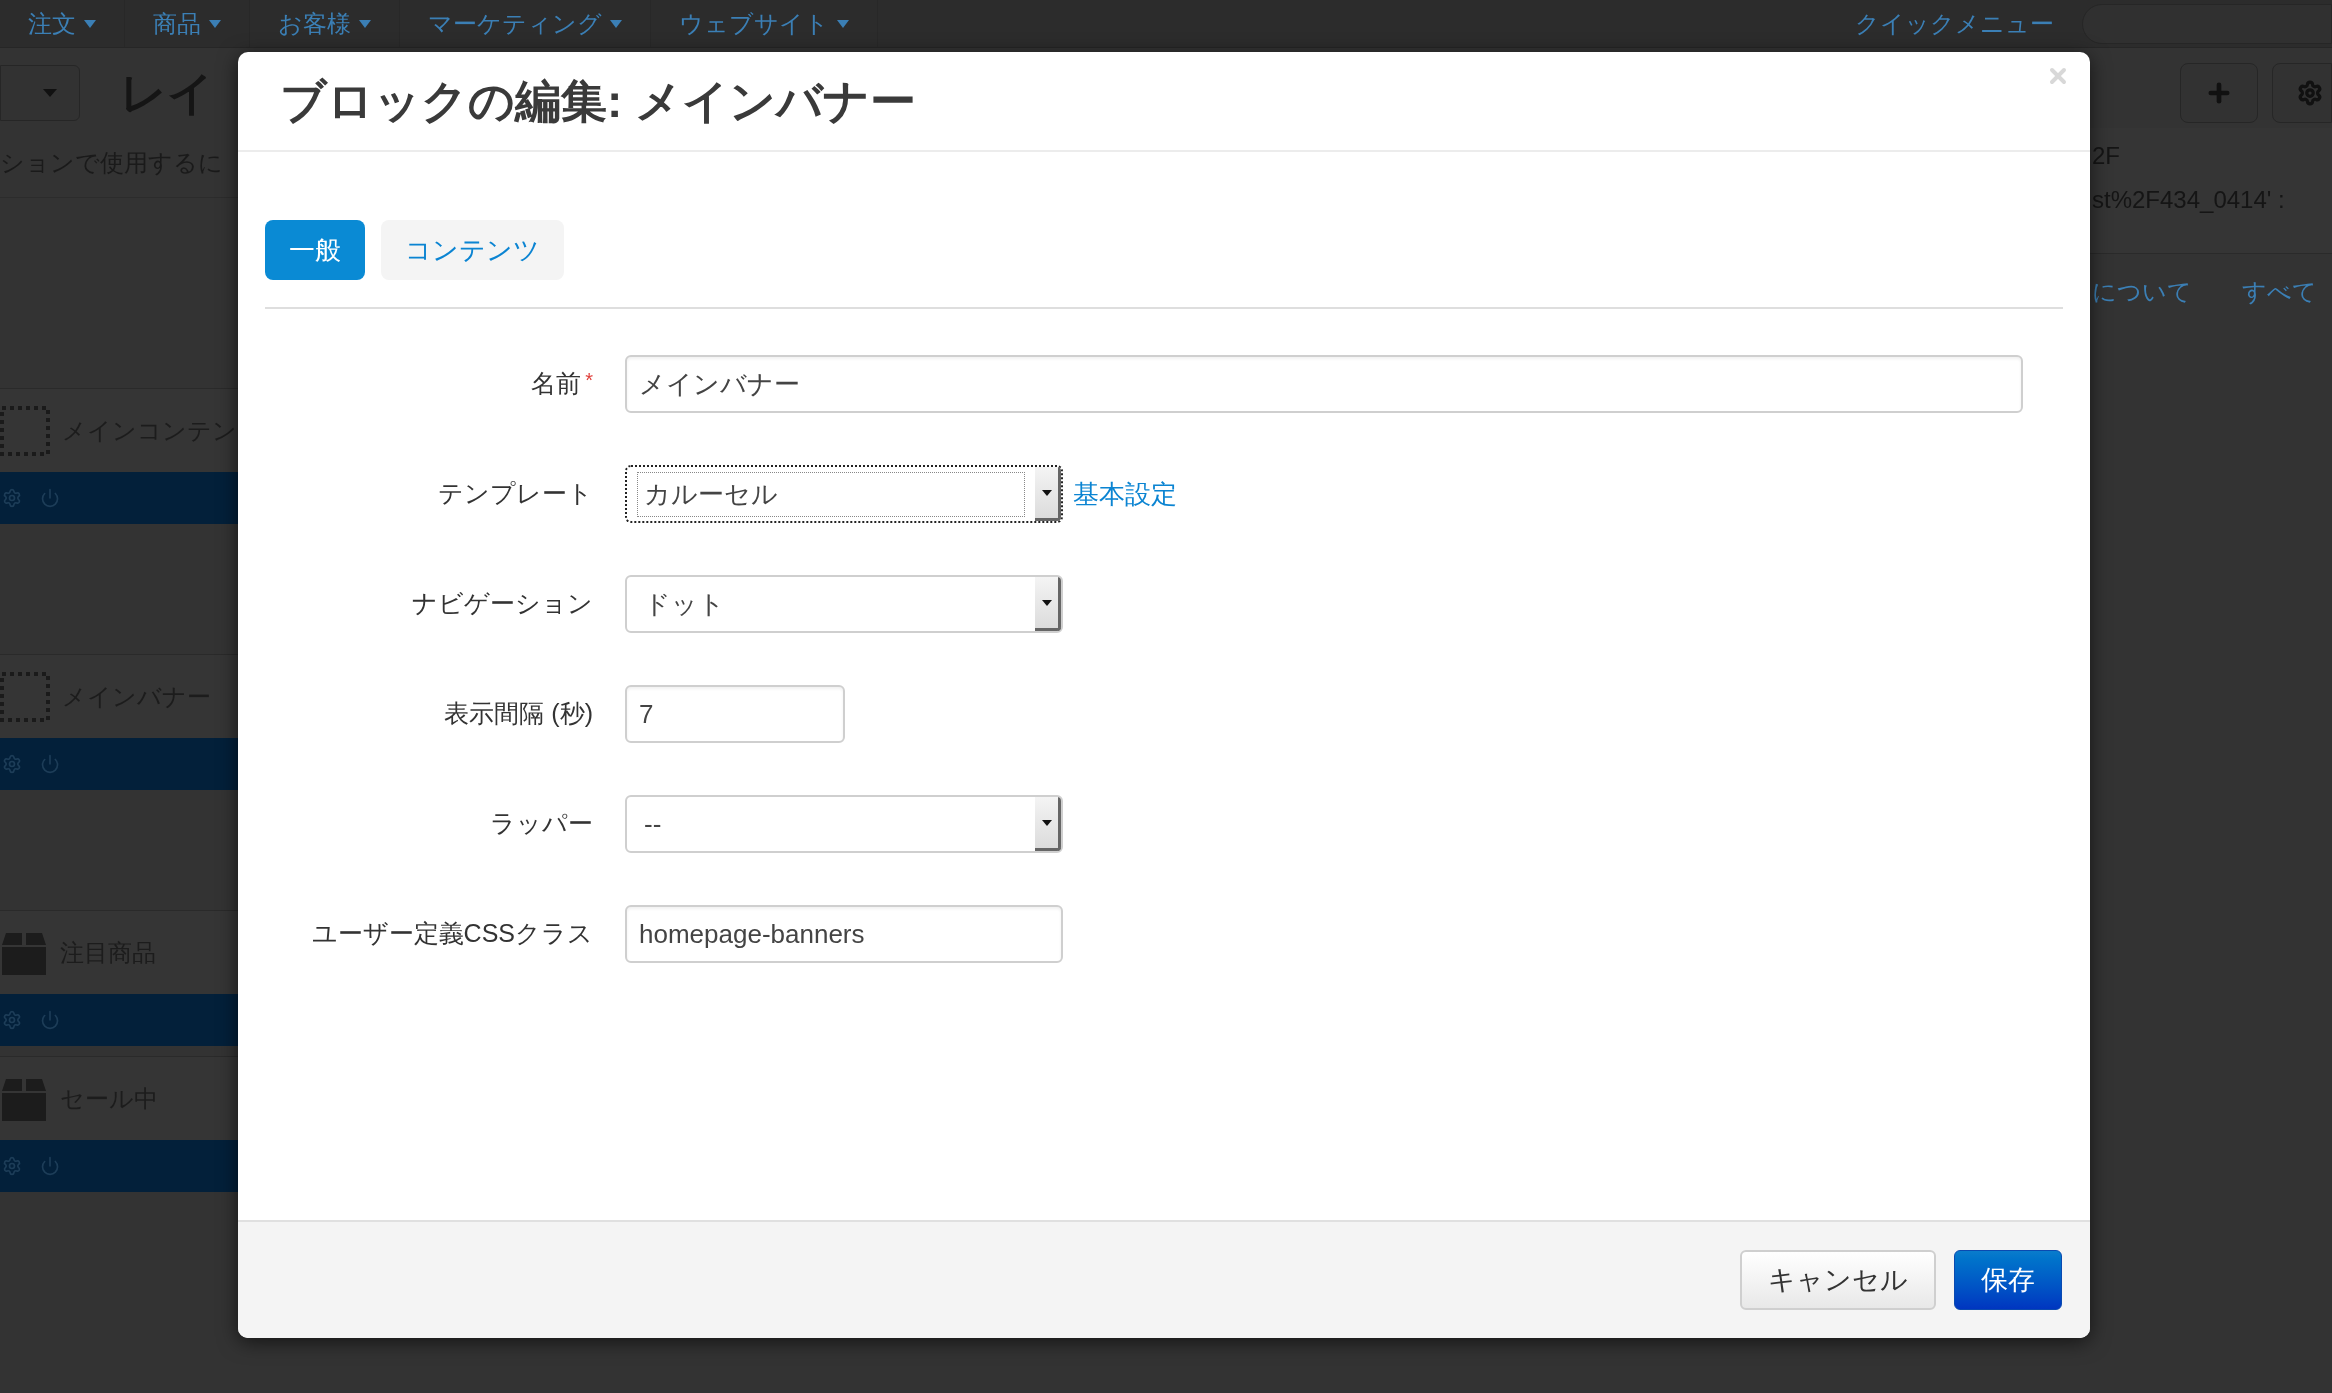 The image size is (2332, 1393). Describe the element at coordinates (314, 23) in the screenshot. I see `nav-menu-item: お客様` at that location.